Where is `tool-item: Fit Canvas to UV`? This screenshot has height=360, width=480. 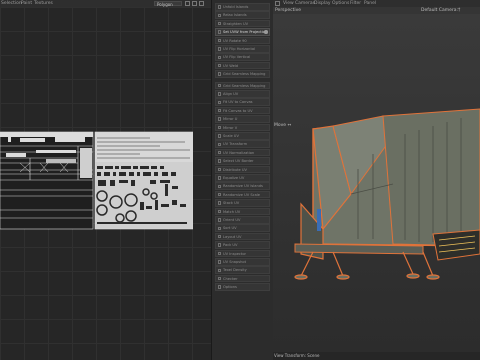
tool-item: Fit Canvas to UV is located at coordinates (242, 110).